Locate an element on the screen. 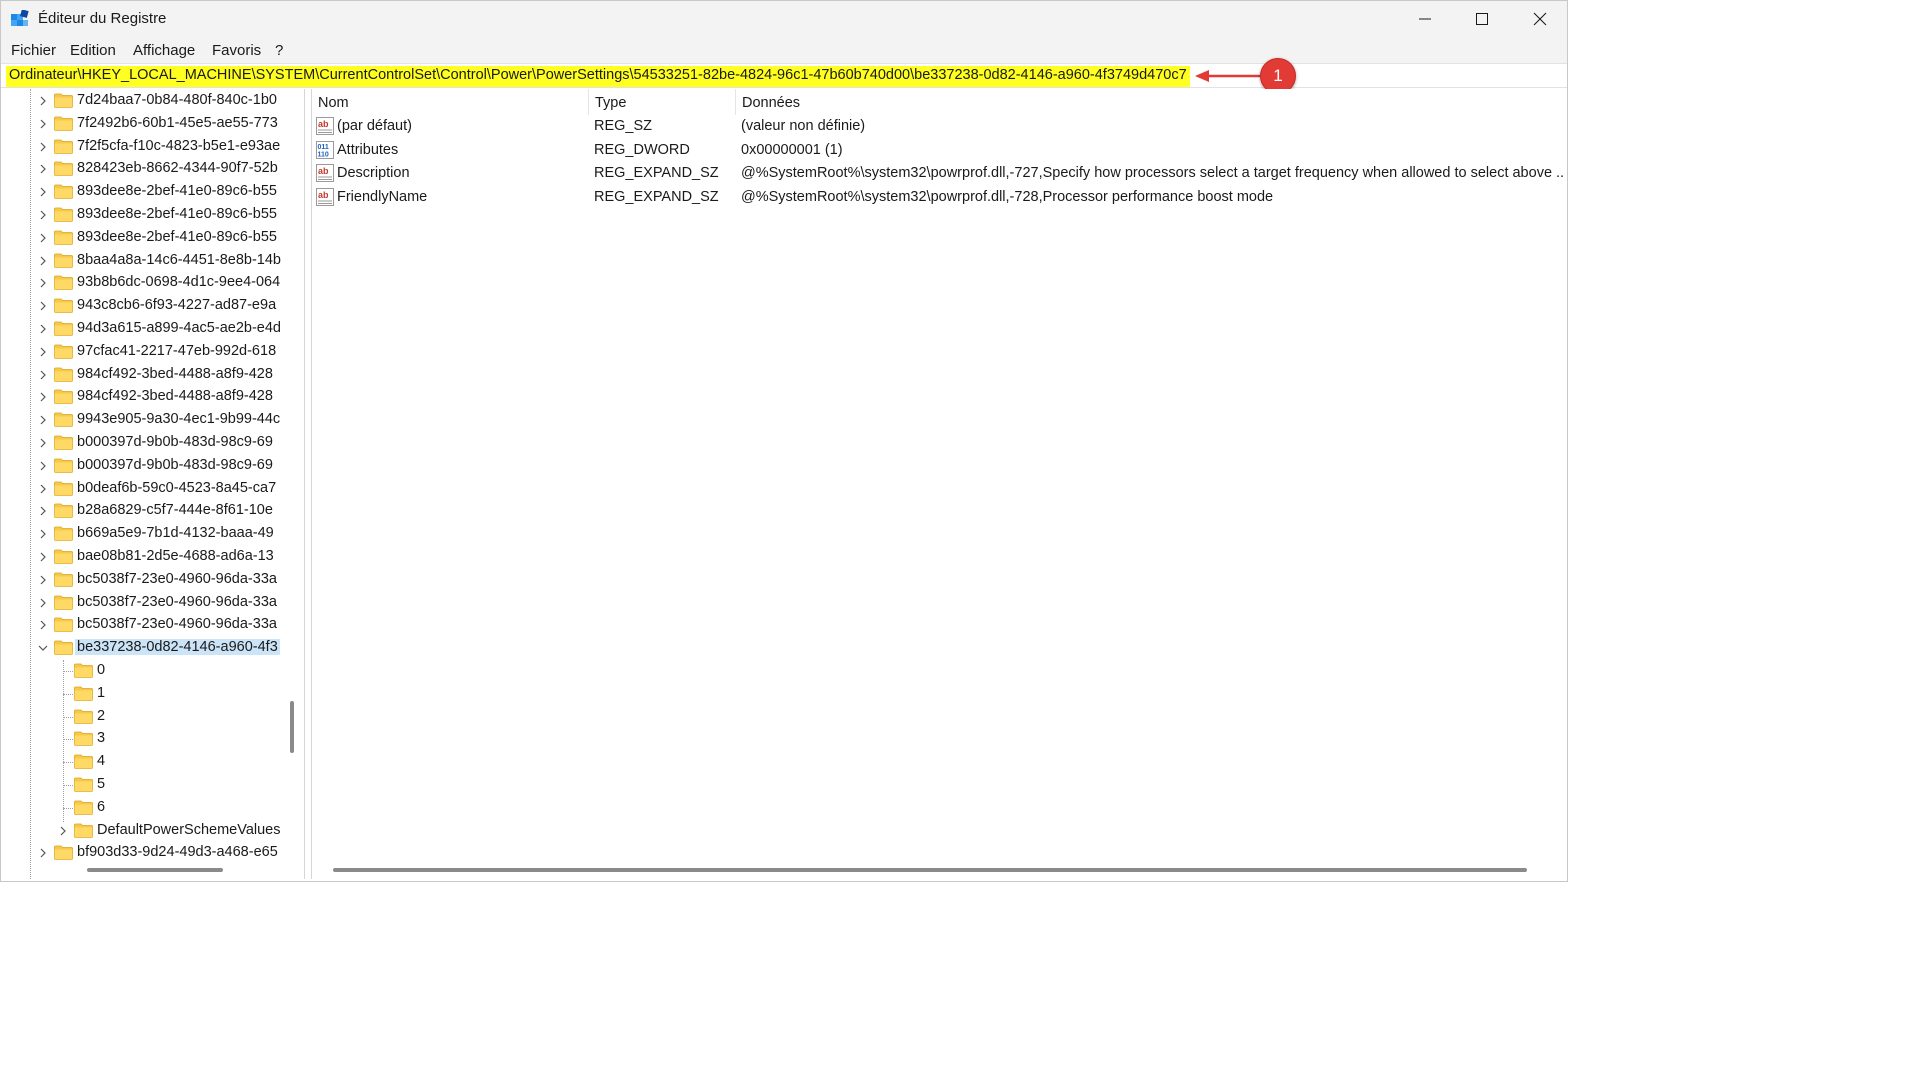 The height and width of the screenshot is (1080, 1920). tree-child-item: 4 is located at coordinates (146, 762).